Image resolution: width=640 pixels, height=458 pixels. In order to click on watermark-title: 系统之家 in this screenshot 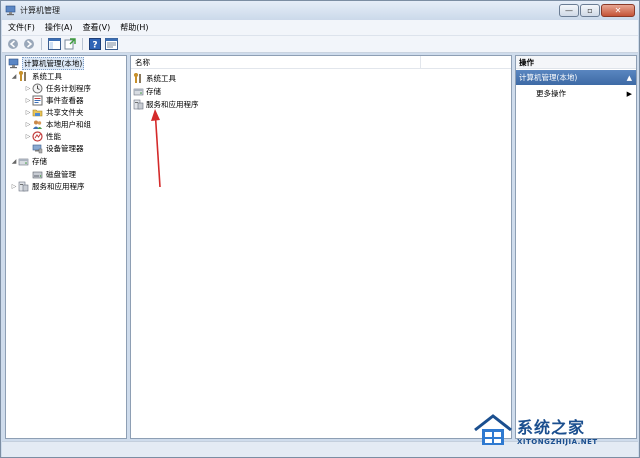, I will do `click(551, 427)`.